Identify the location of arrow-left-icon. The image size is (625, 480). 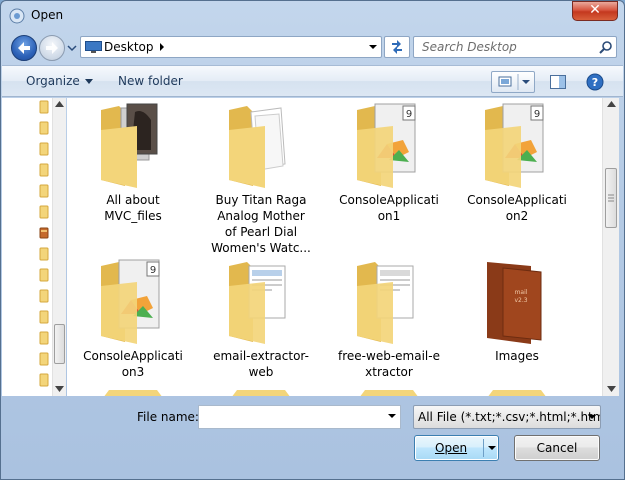
(24, 48).